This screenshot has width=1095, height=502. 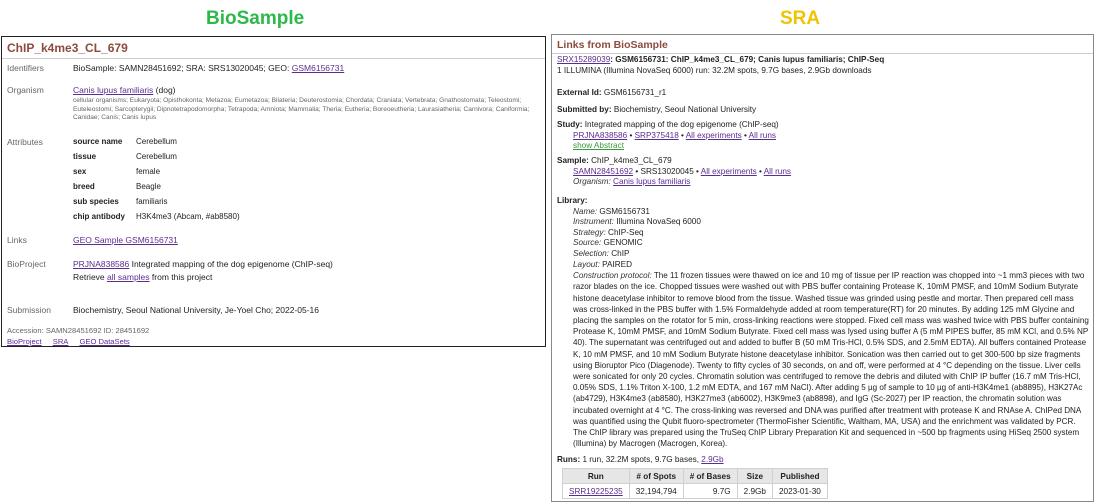 What do you see at coordinates (569, 459) in the screenshot?
I see `runs-label: Runs:` at bounding box center [569, 459].